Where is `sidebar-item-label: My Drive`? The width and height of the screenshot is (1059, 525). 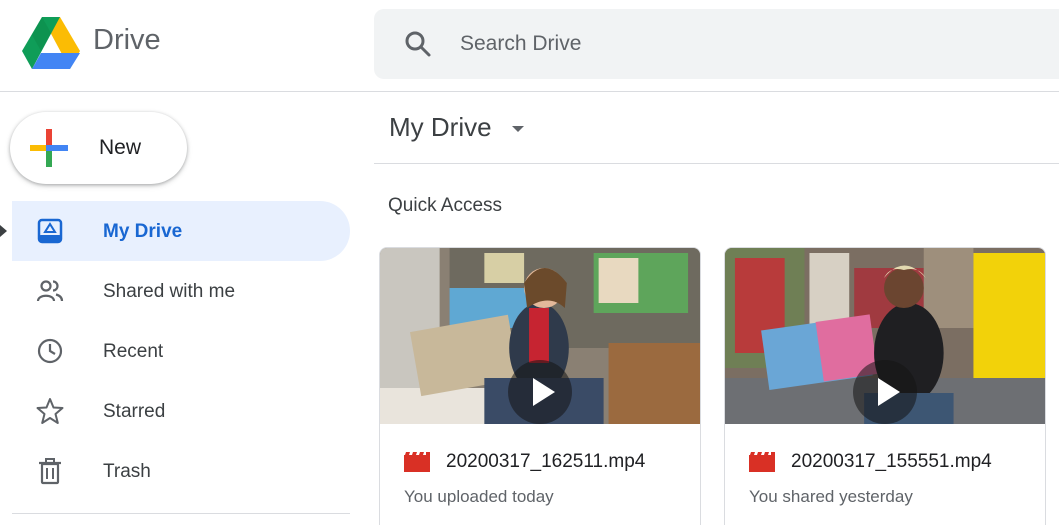
sidebar-item-label: My Drive is located at coordinates (143, 231).